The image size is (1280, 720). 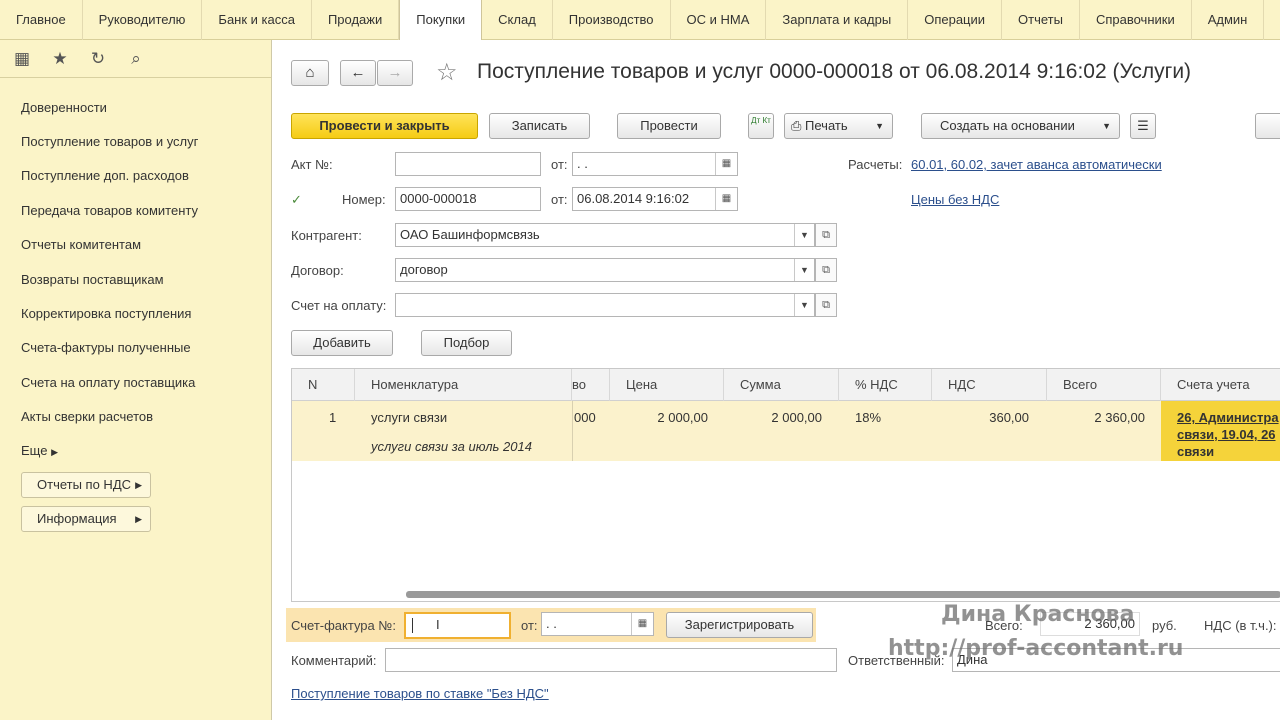 I want to click on col-accounts: Счета учета, so click(x=1220, y=385).